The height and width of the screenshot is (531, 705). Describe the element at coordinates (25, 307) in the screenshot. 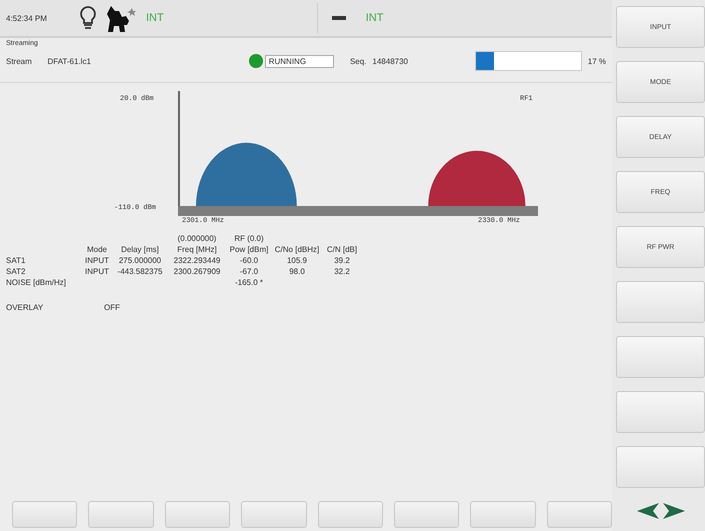

I see `overlay-label: OVERLAY` at that location.